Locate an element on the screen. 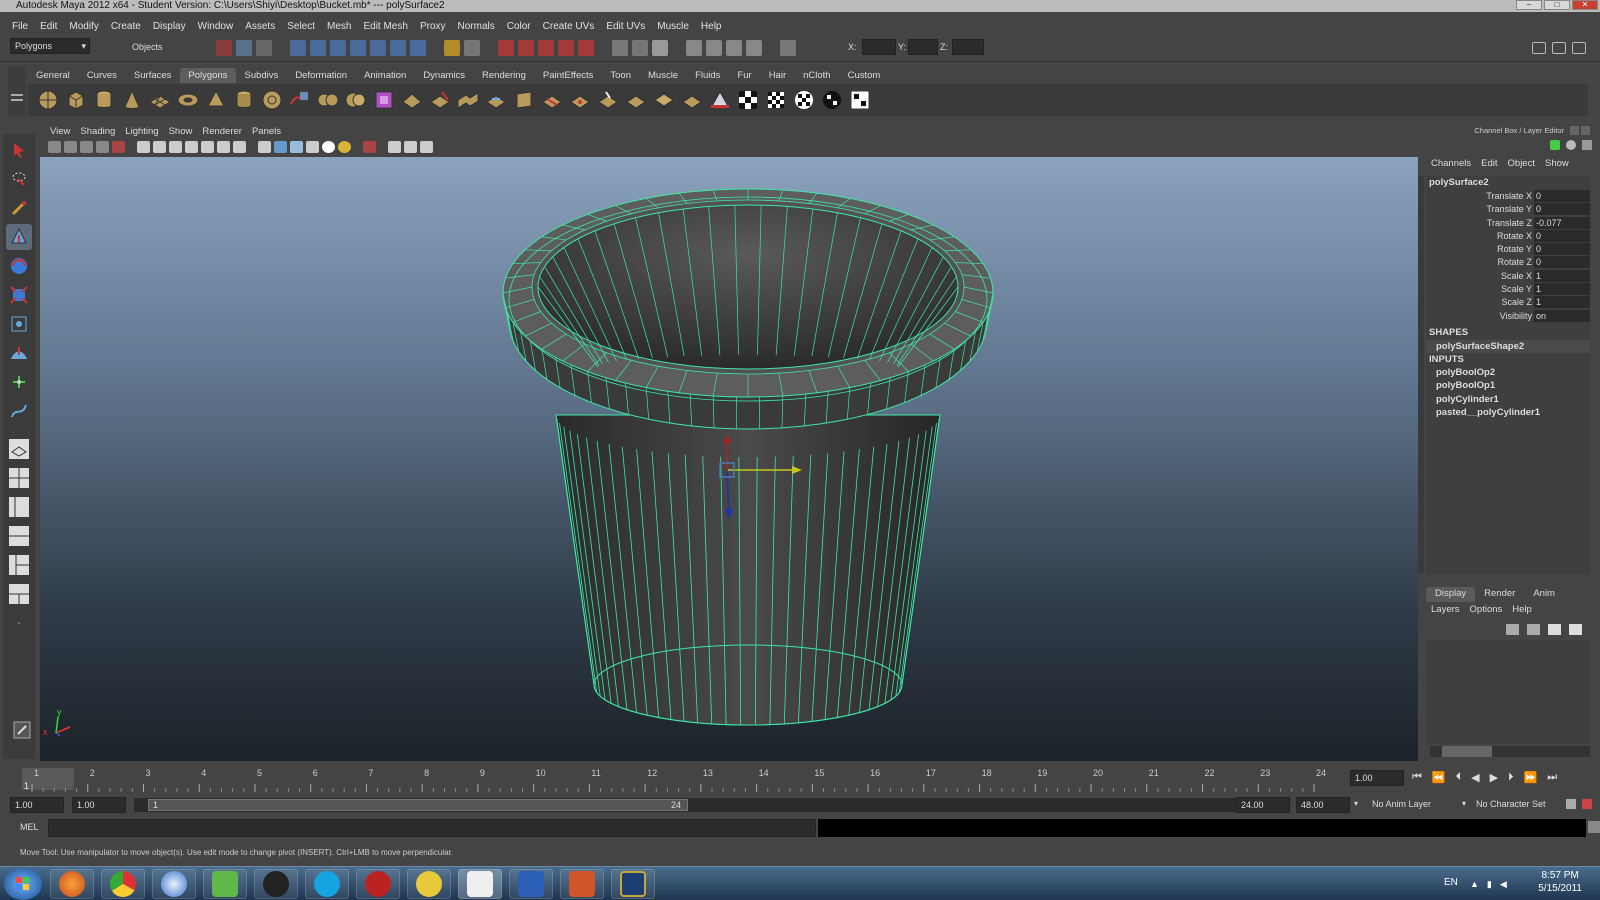 The width and height of the screenshot is (1600, 900). poly-sphere-icon is located at coordinates (48, 100).